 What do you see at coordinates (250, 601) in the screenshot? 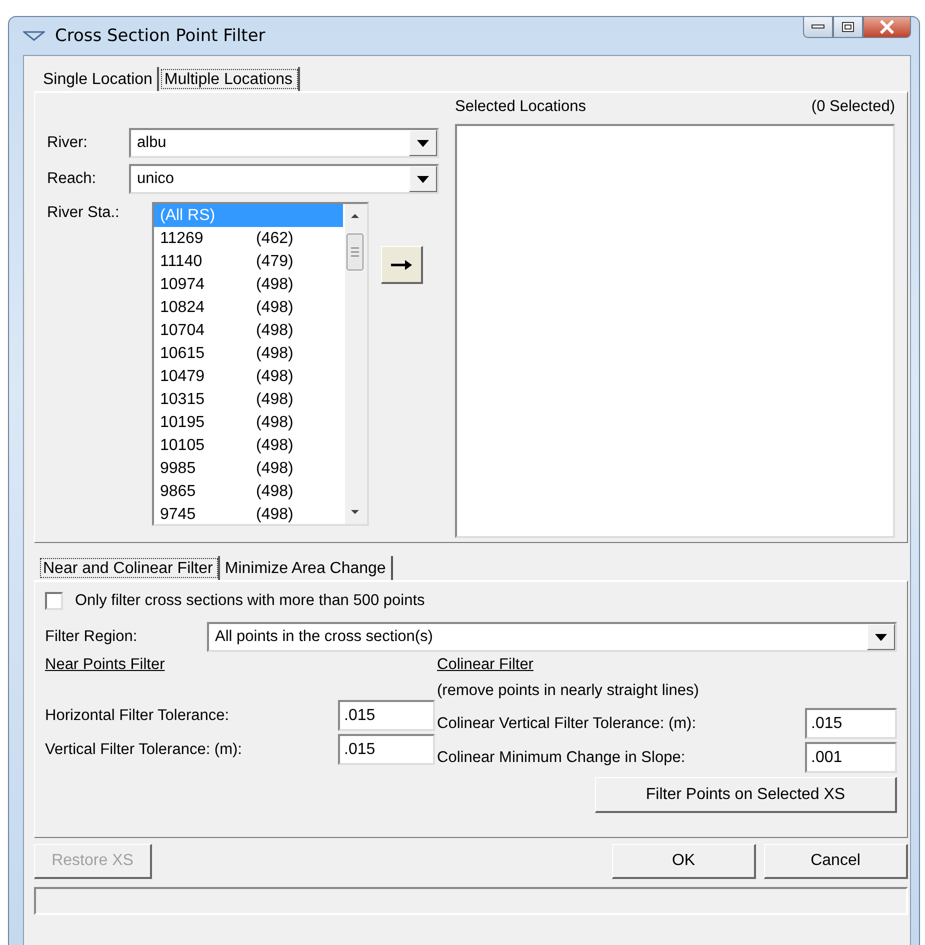
I see `checkbox-label: Only filter cross sections with more than 500 points` at bounding box center [250, 601].